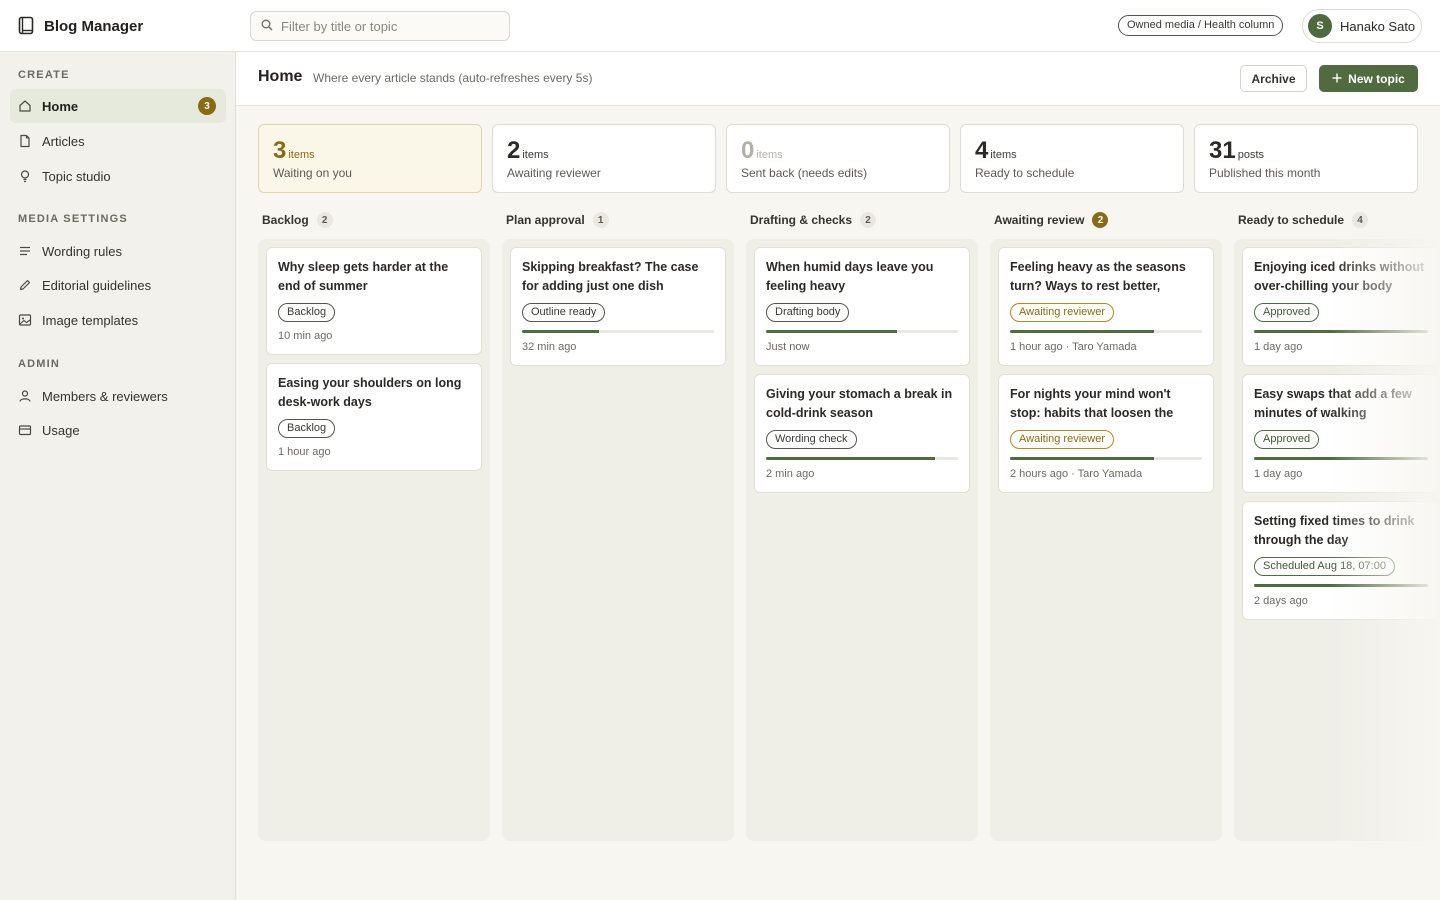 This screenshot has height=900, width=1440. I want to click on new-topic-label: New topic, so click(1376, 78).